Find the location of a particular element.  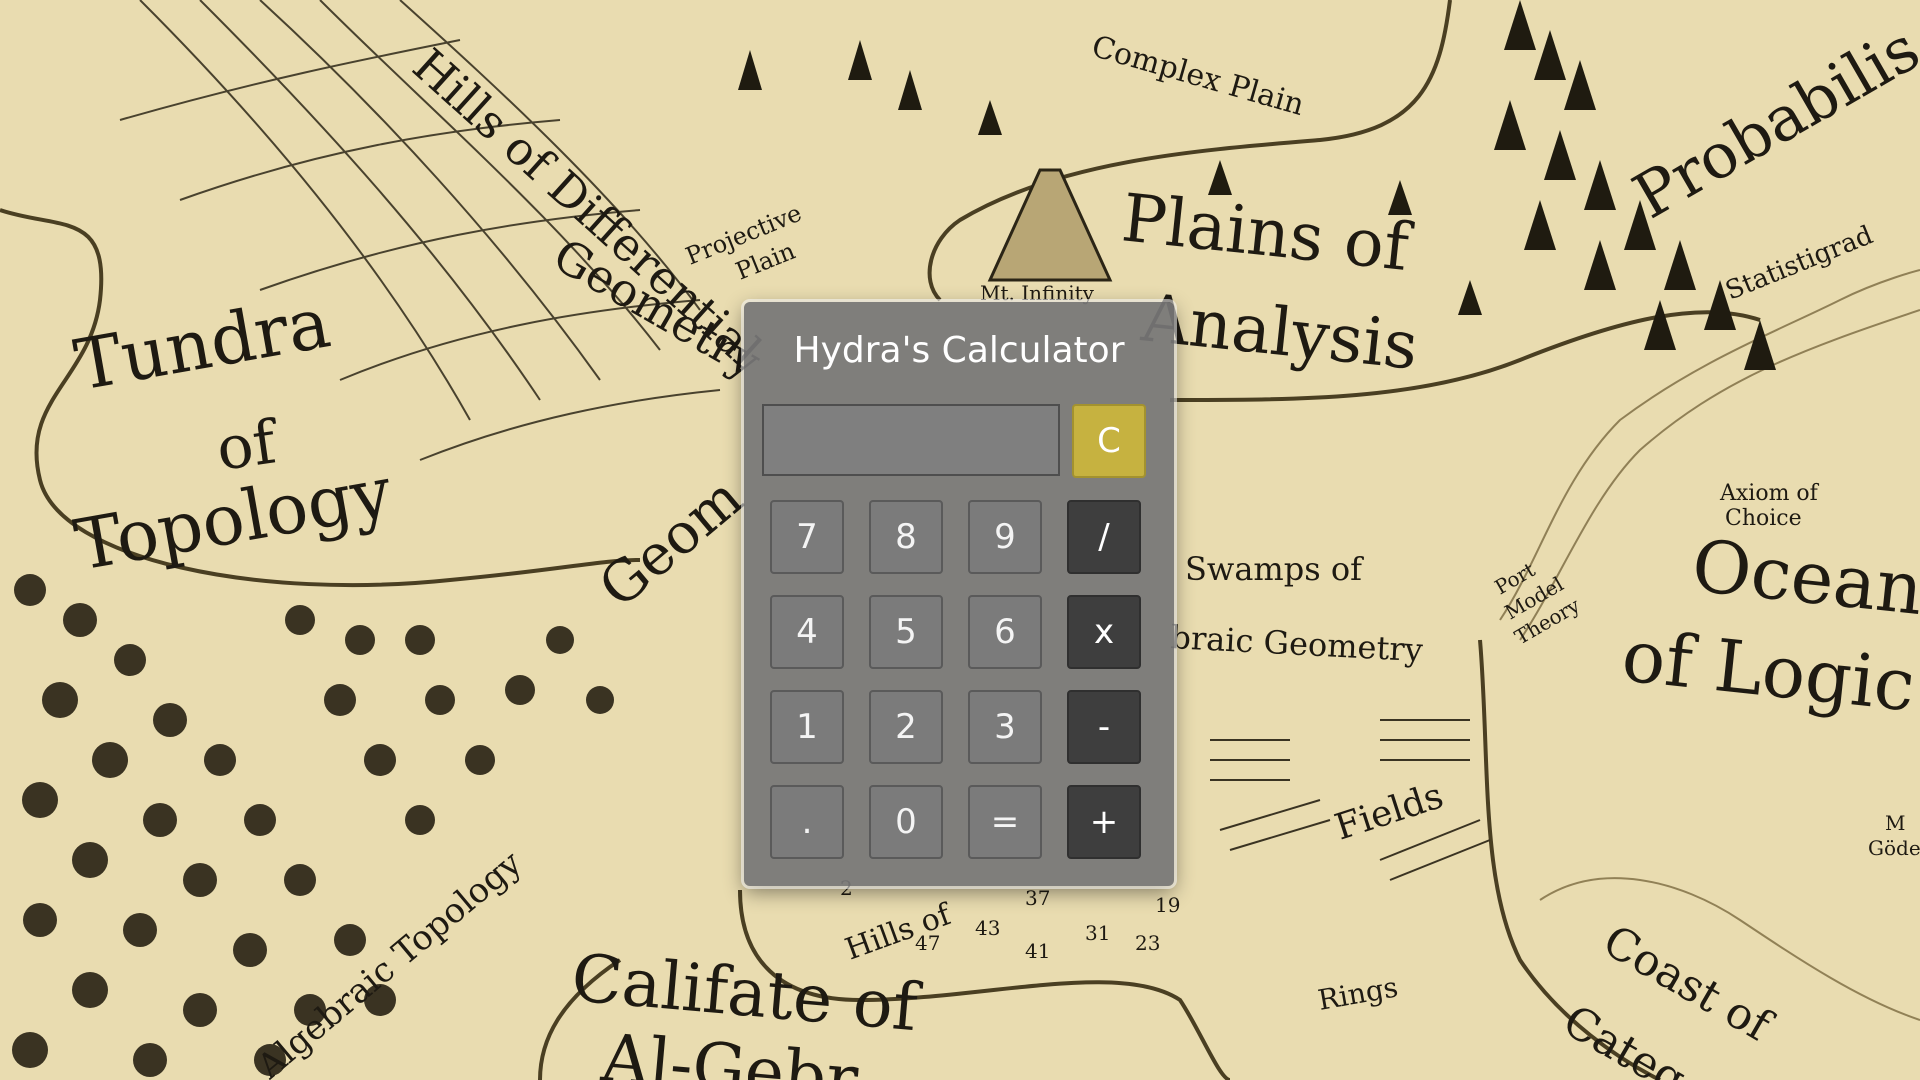

forest-trees is located at coordinates (313, 825).